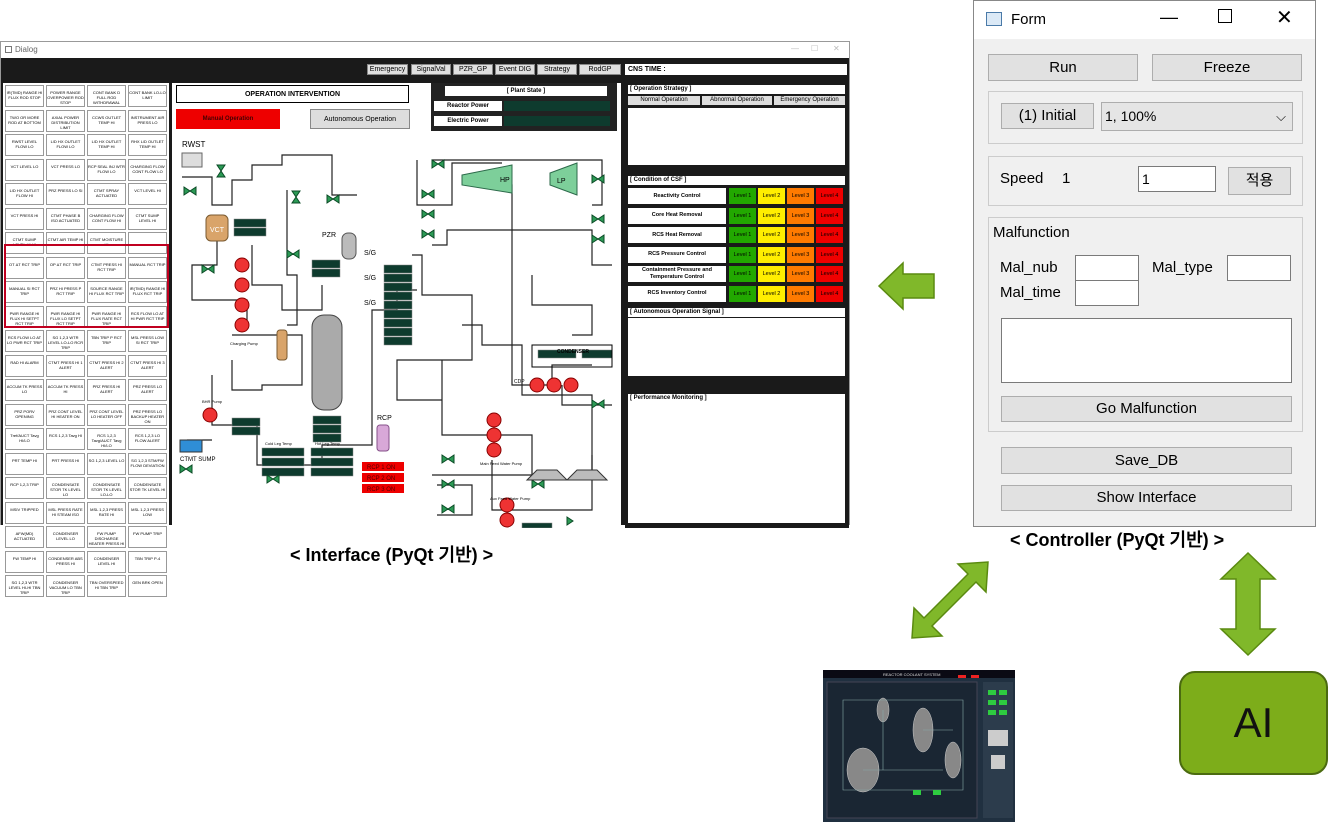  What do you see at coordinates (1066, 178) in the screenshot?
I see `speed-value: 1` at bounding box center [1066, 178].